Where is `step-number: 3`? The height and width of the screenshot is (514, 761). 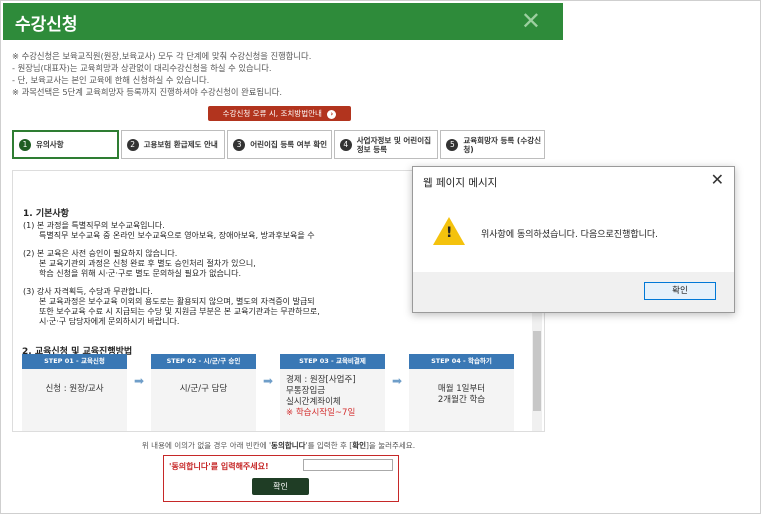 step-number: 3 is located at coordinates (239, 144).